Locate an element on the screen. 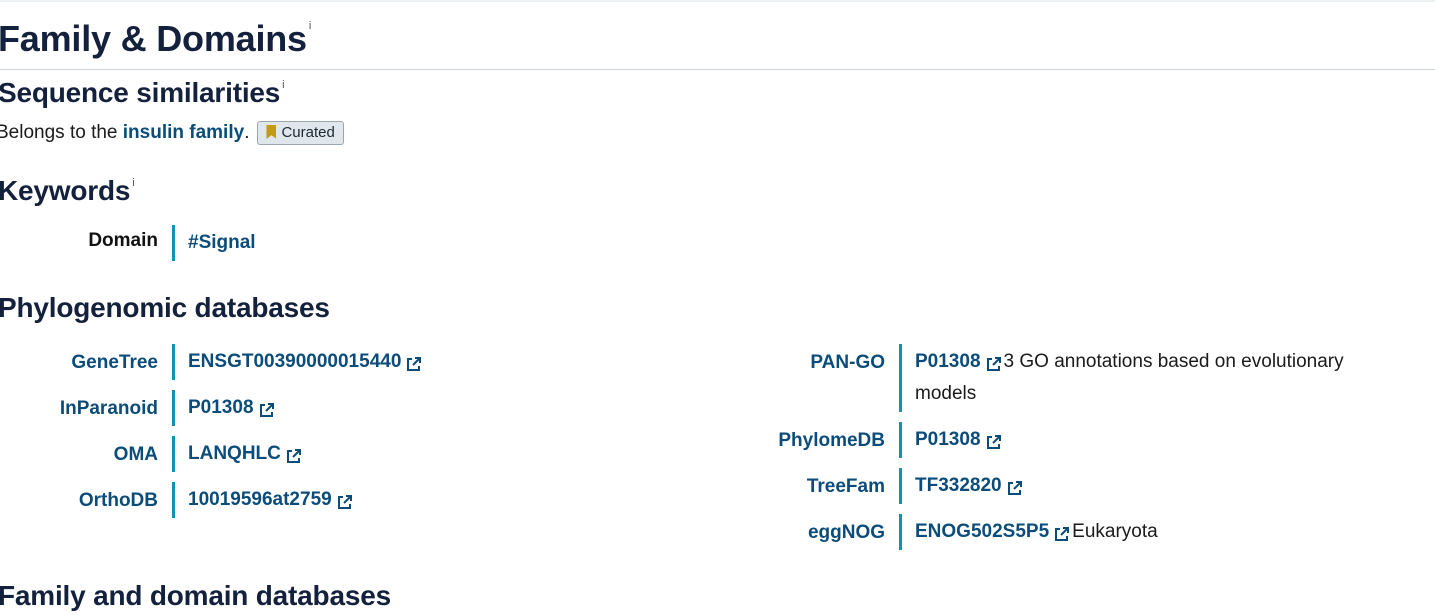  db-row-oma: OMA LANQHLC is located at coordinates (150, 454).